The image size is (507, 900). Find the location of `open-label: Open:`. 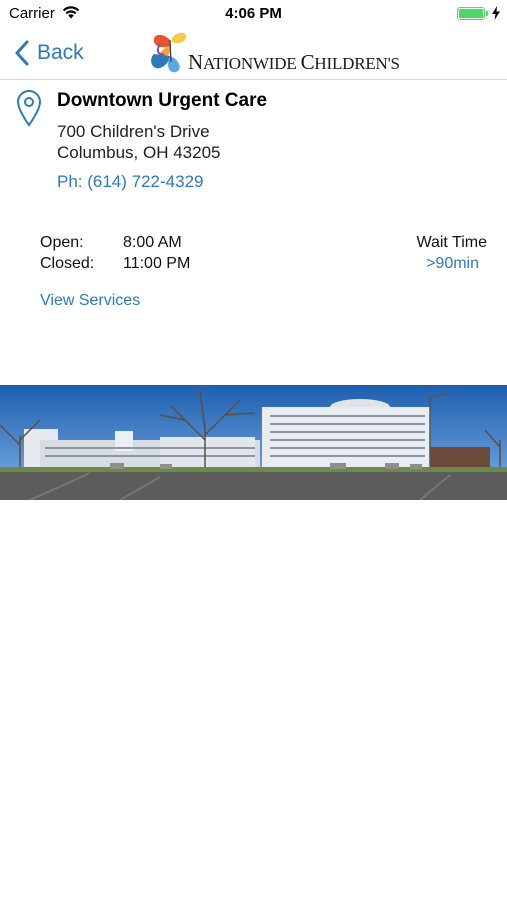

open-label: Open: is located at coordinates (62, 242).